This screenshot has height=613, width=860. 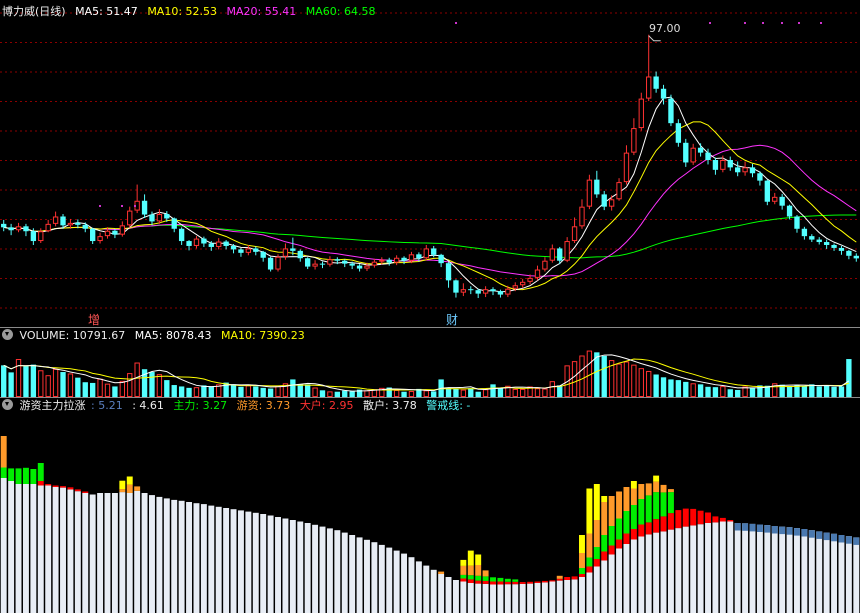 I want to click on volume-value: VOLUME: 10791.67, so click(x=72, y=335).